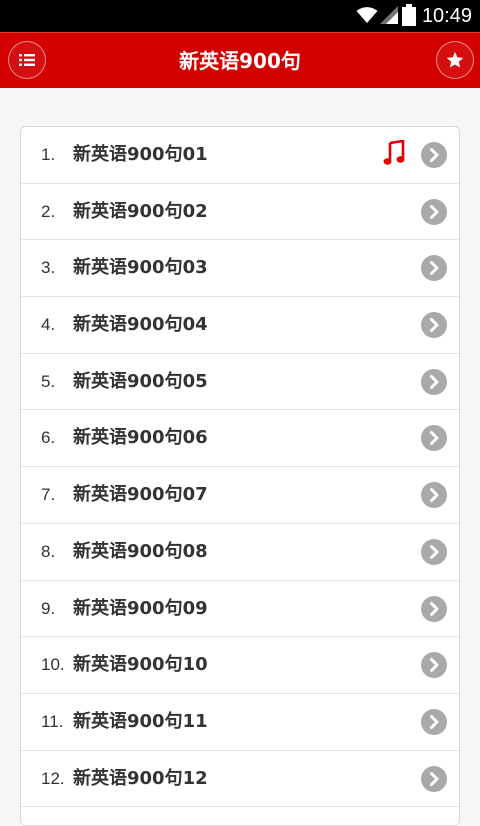 This screenshot has height=826, width=480. I want to click on list-item: 7. 新英语900句07, so click(240, 495).